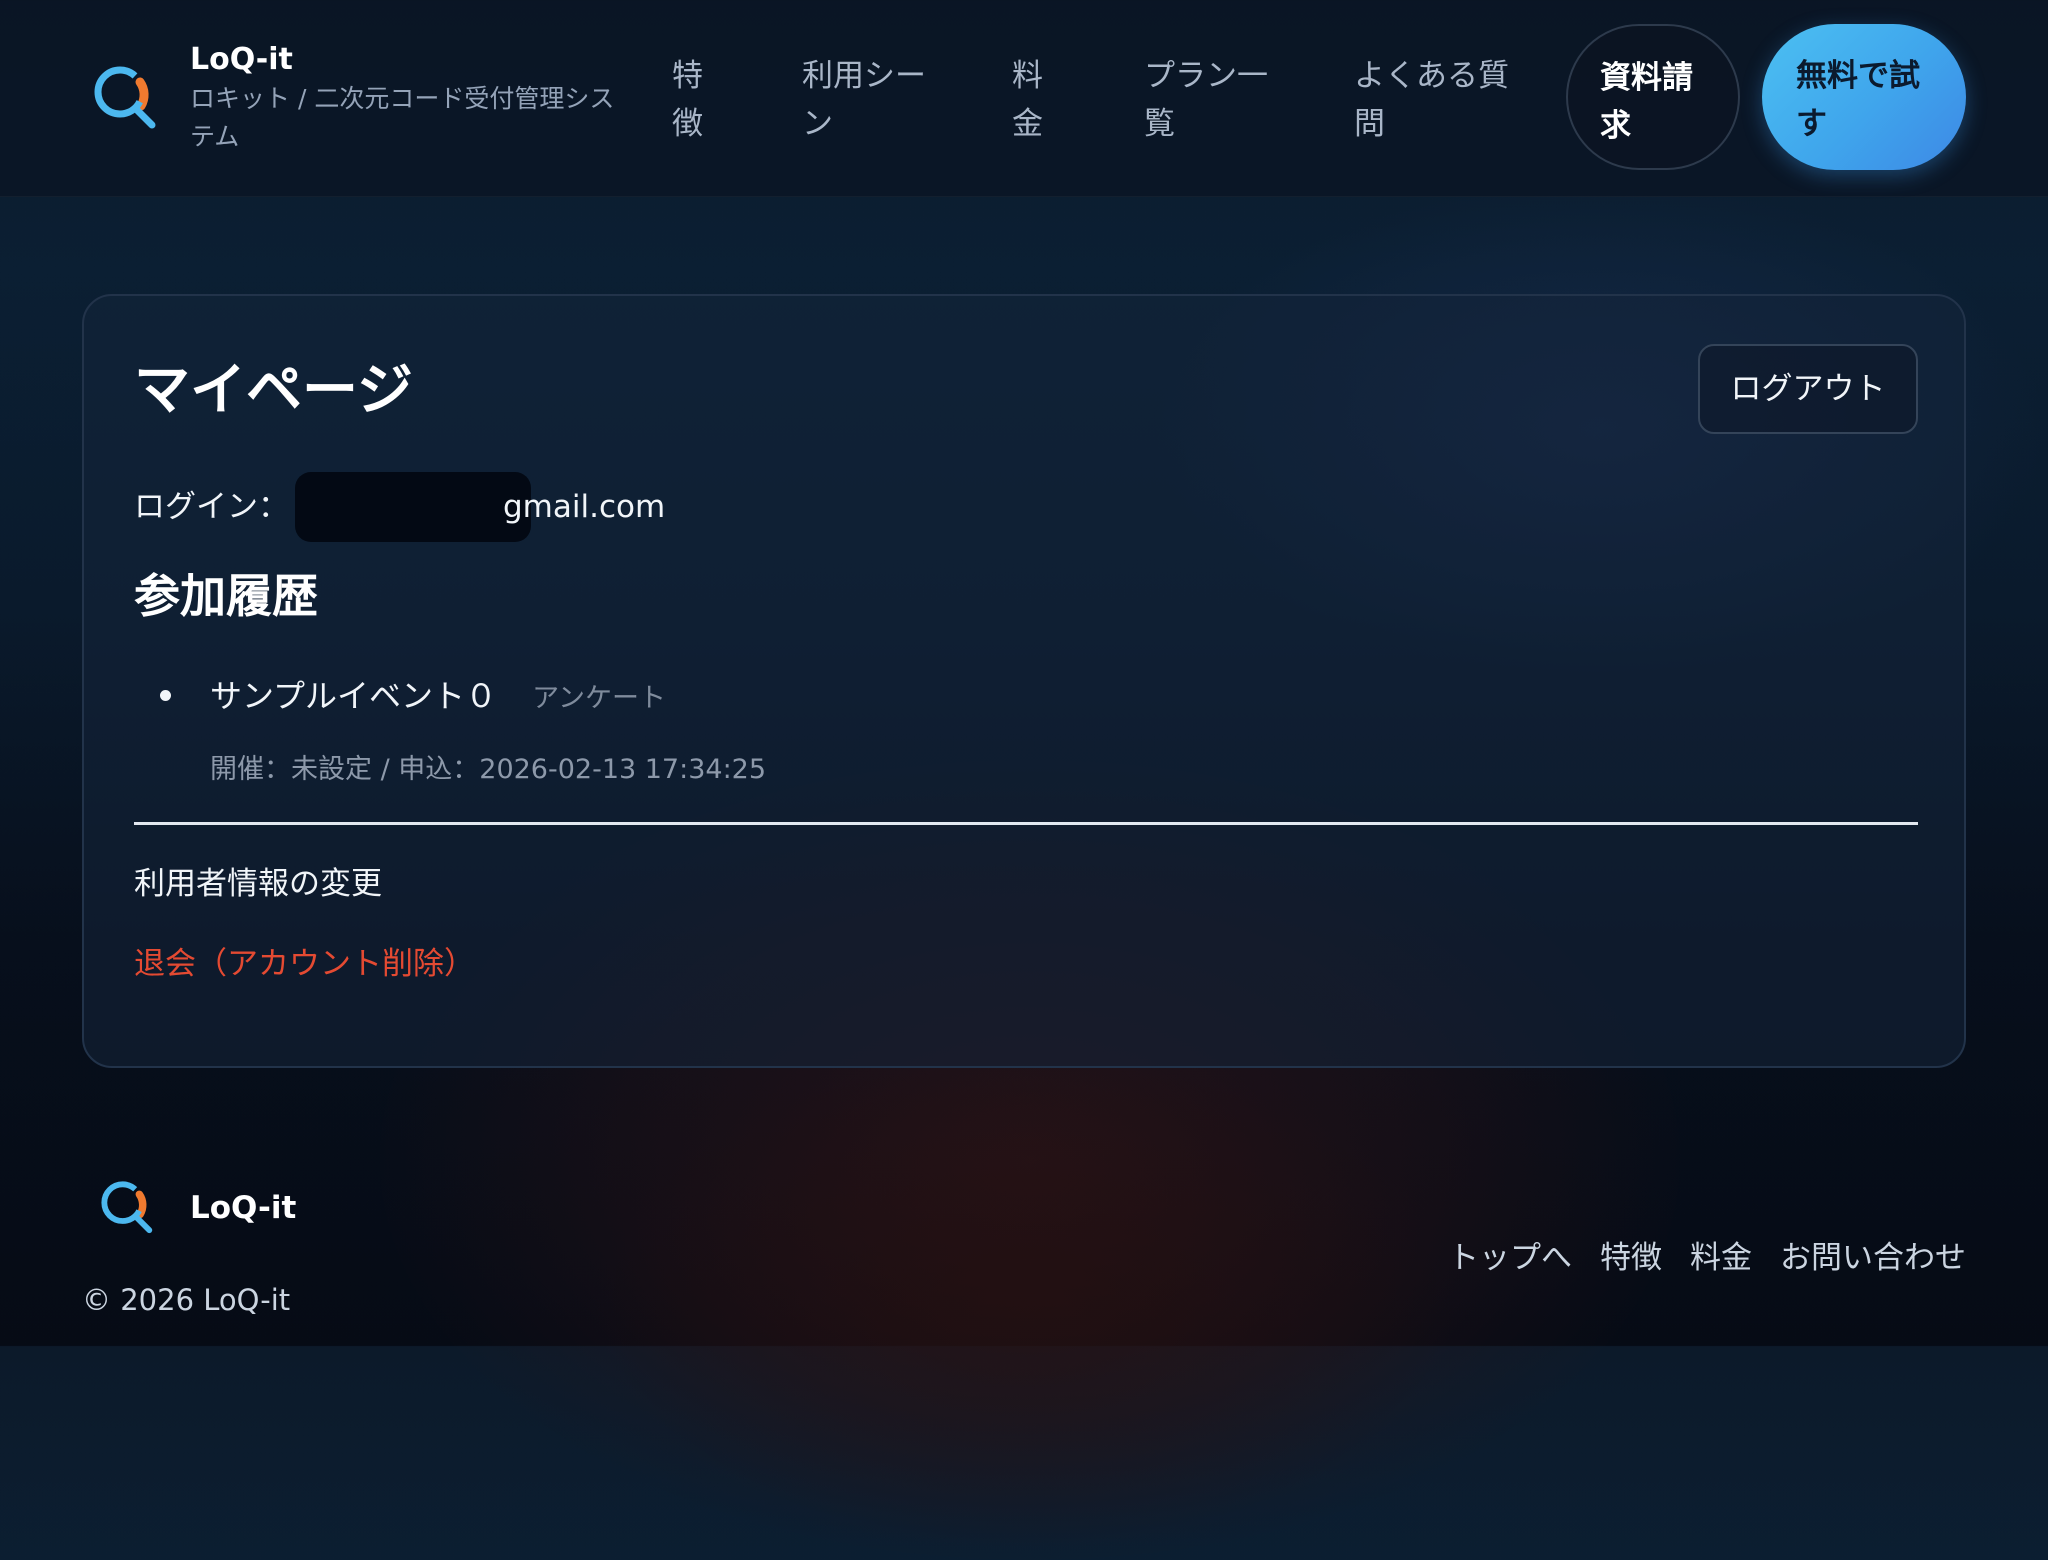  I want to click on request-docs-button: 資料請求, so click(1653, 97).